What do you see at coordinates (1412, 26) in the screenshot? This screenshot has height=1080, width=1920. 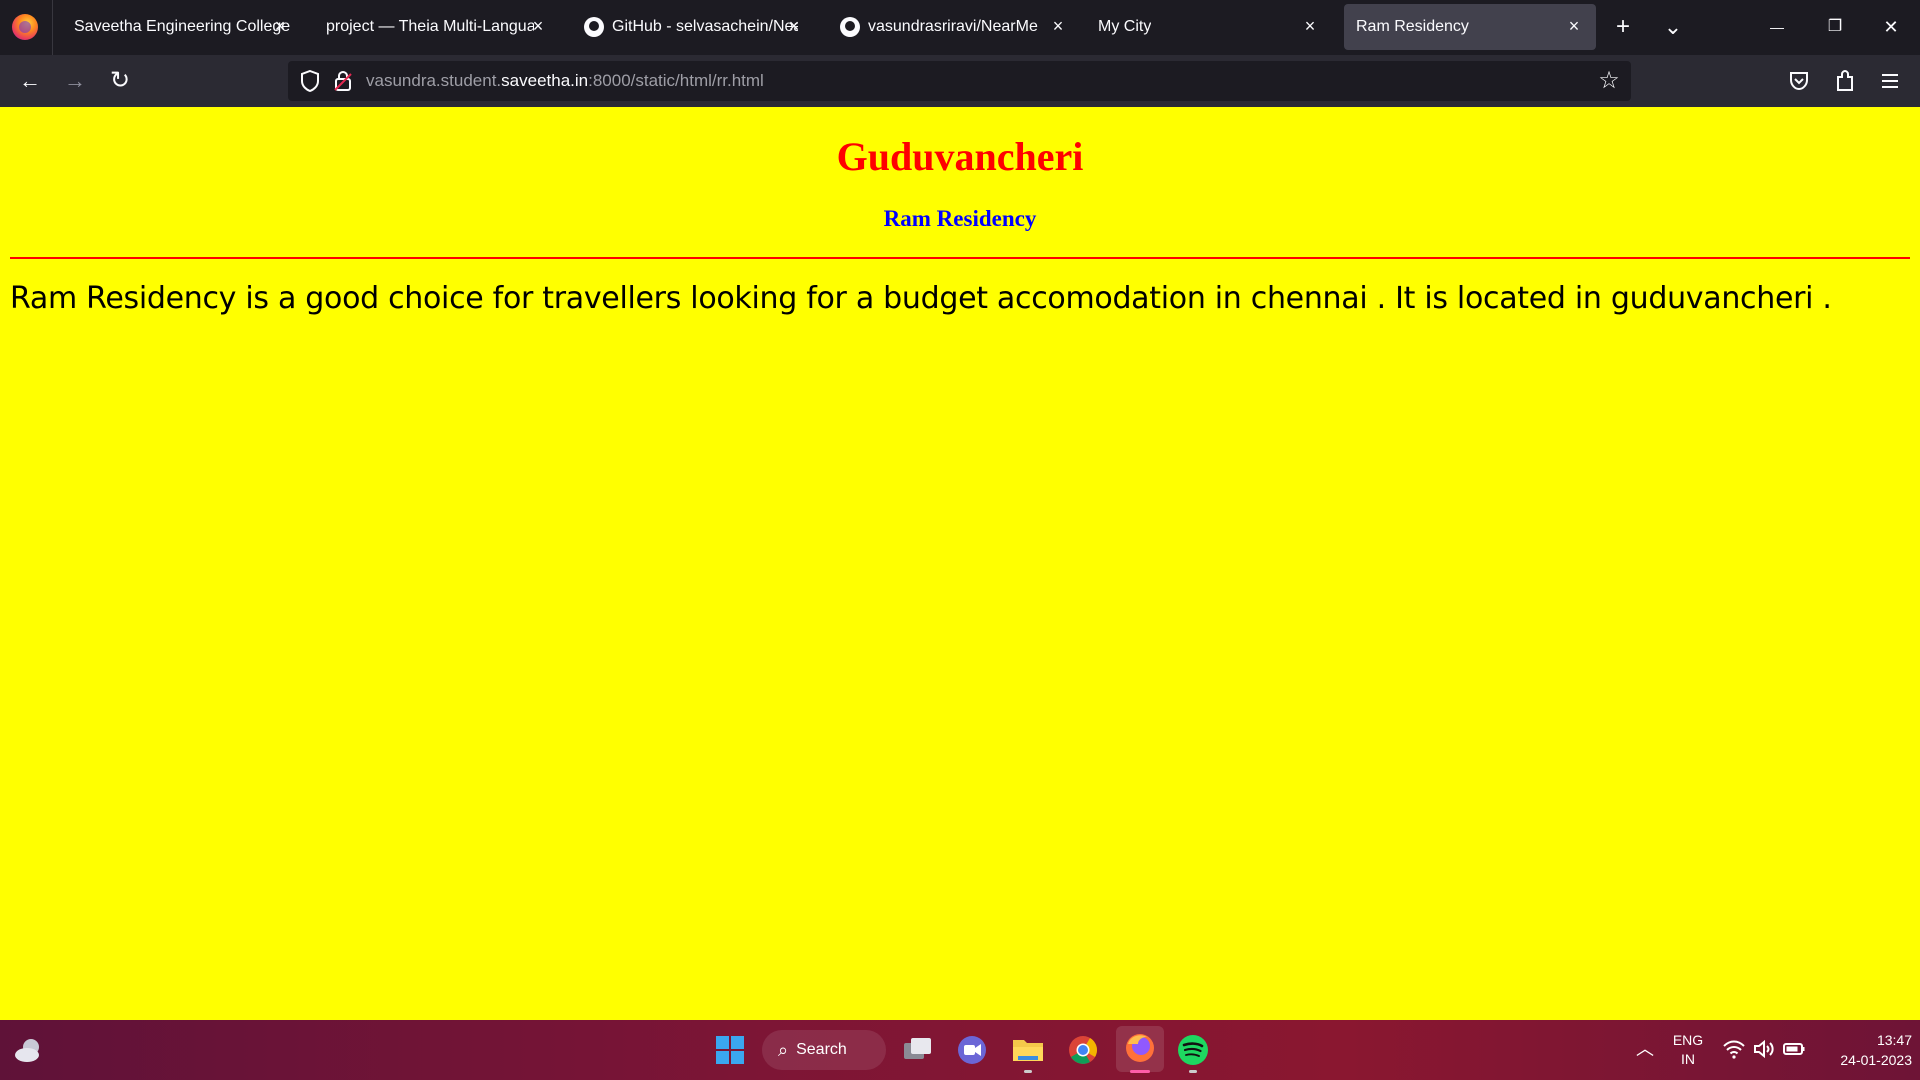 I see `tab-label: Ram Residency` at bounding box center [1412, 26].